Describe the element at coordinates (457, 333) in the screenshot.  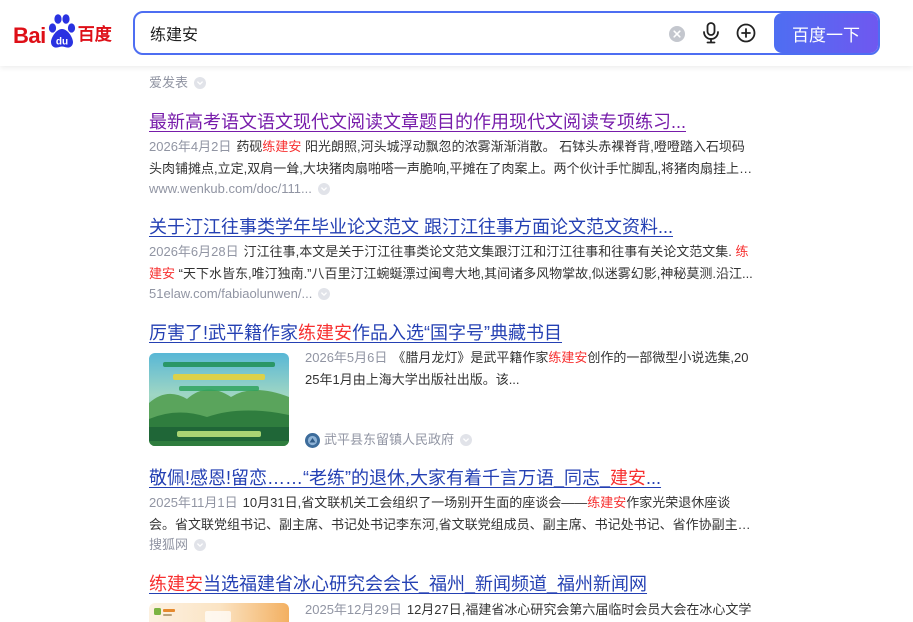
I see `title-text: 作品入选“国字号”典藏书目` at that location.